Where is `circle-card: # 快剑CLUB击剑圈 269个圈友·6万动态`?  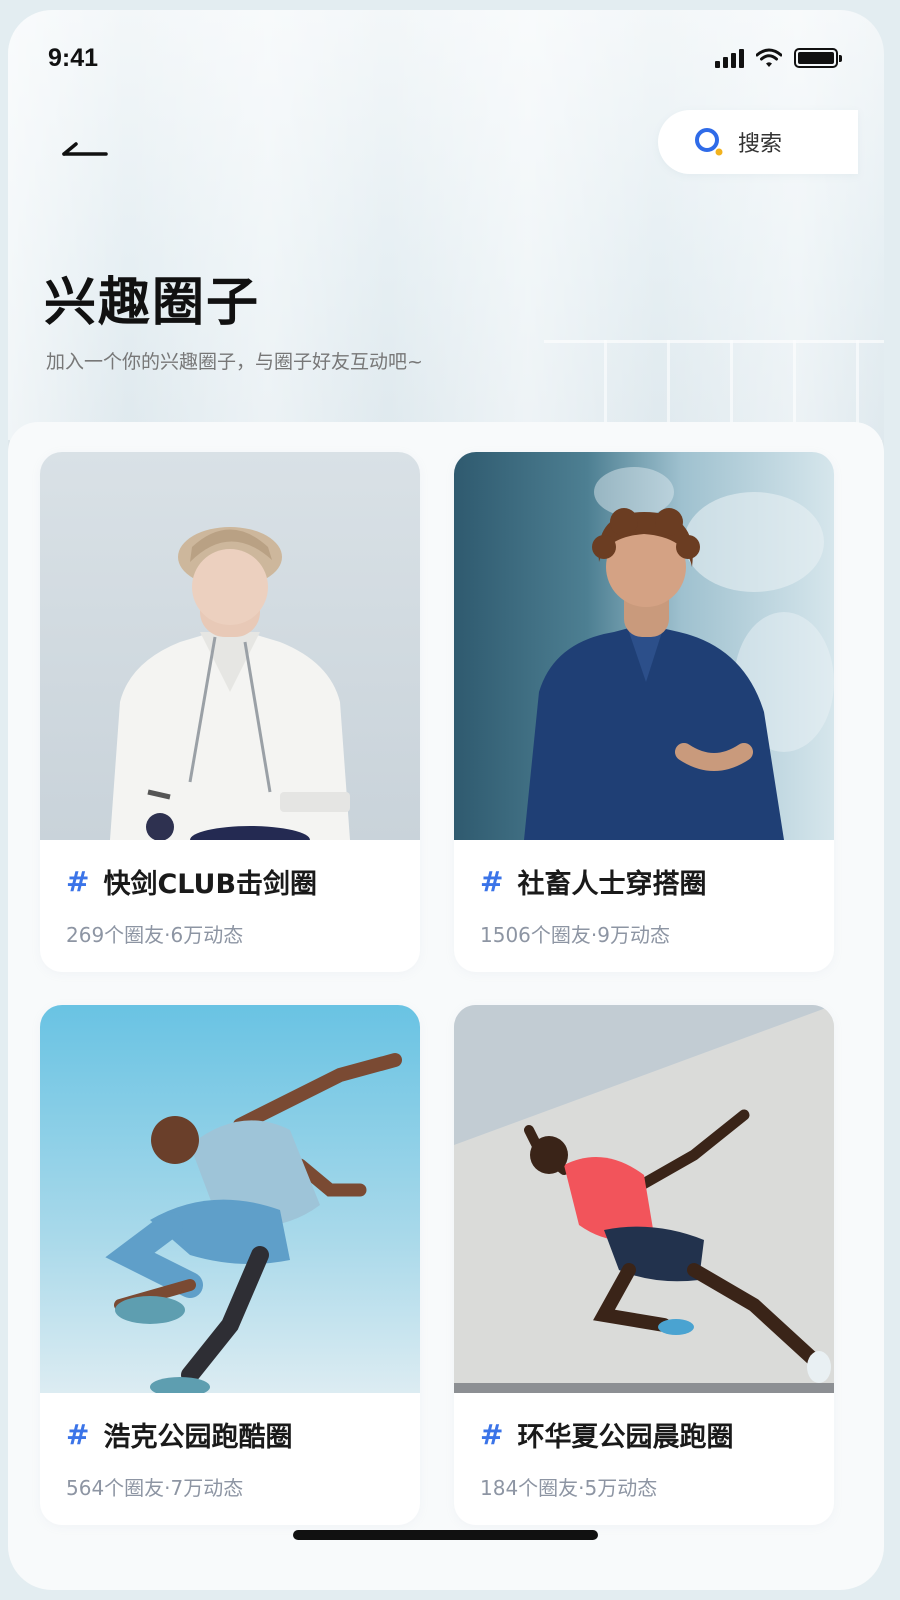
circle-card: # 快剑CLUB击剑圈 269个圈友·6万动态 is located at coordinates (230, 712).